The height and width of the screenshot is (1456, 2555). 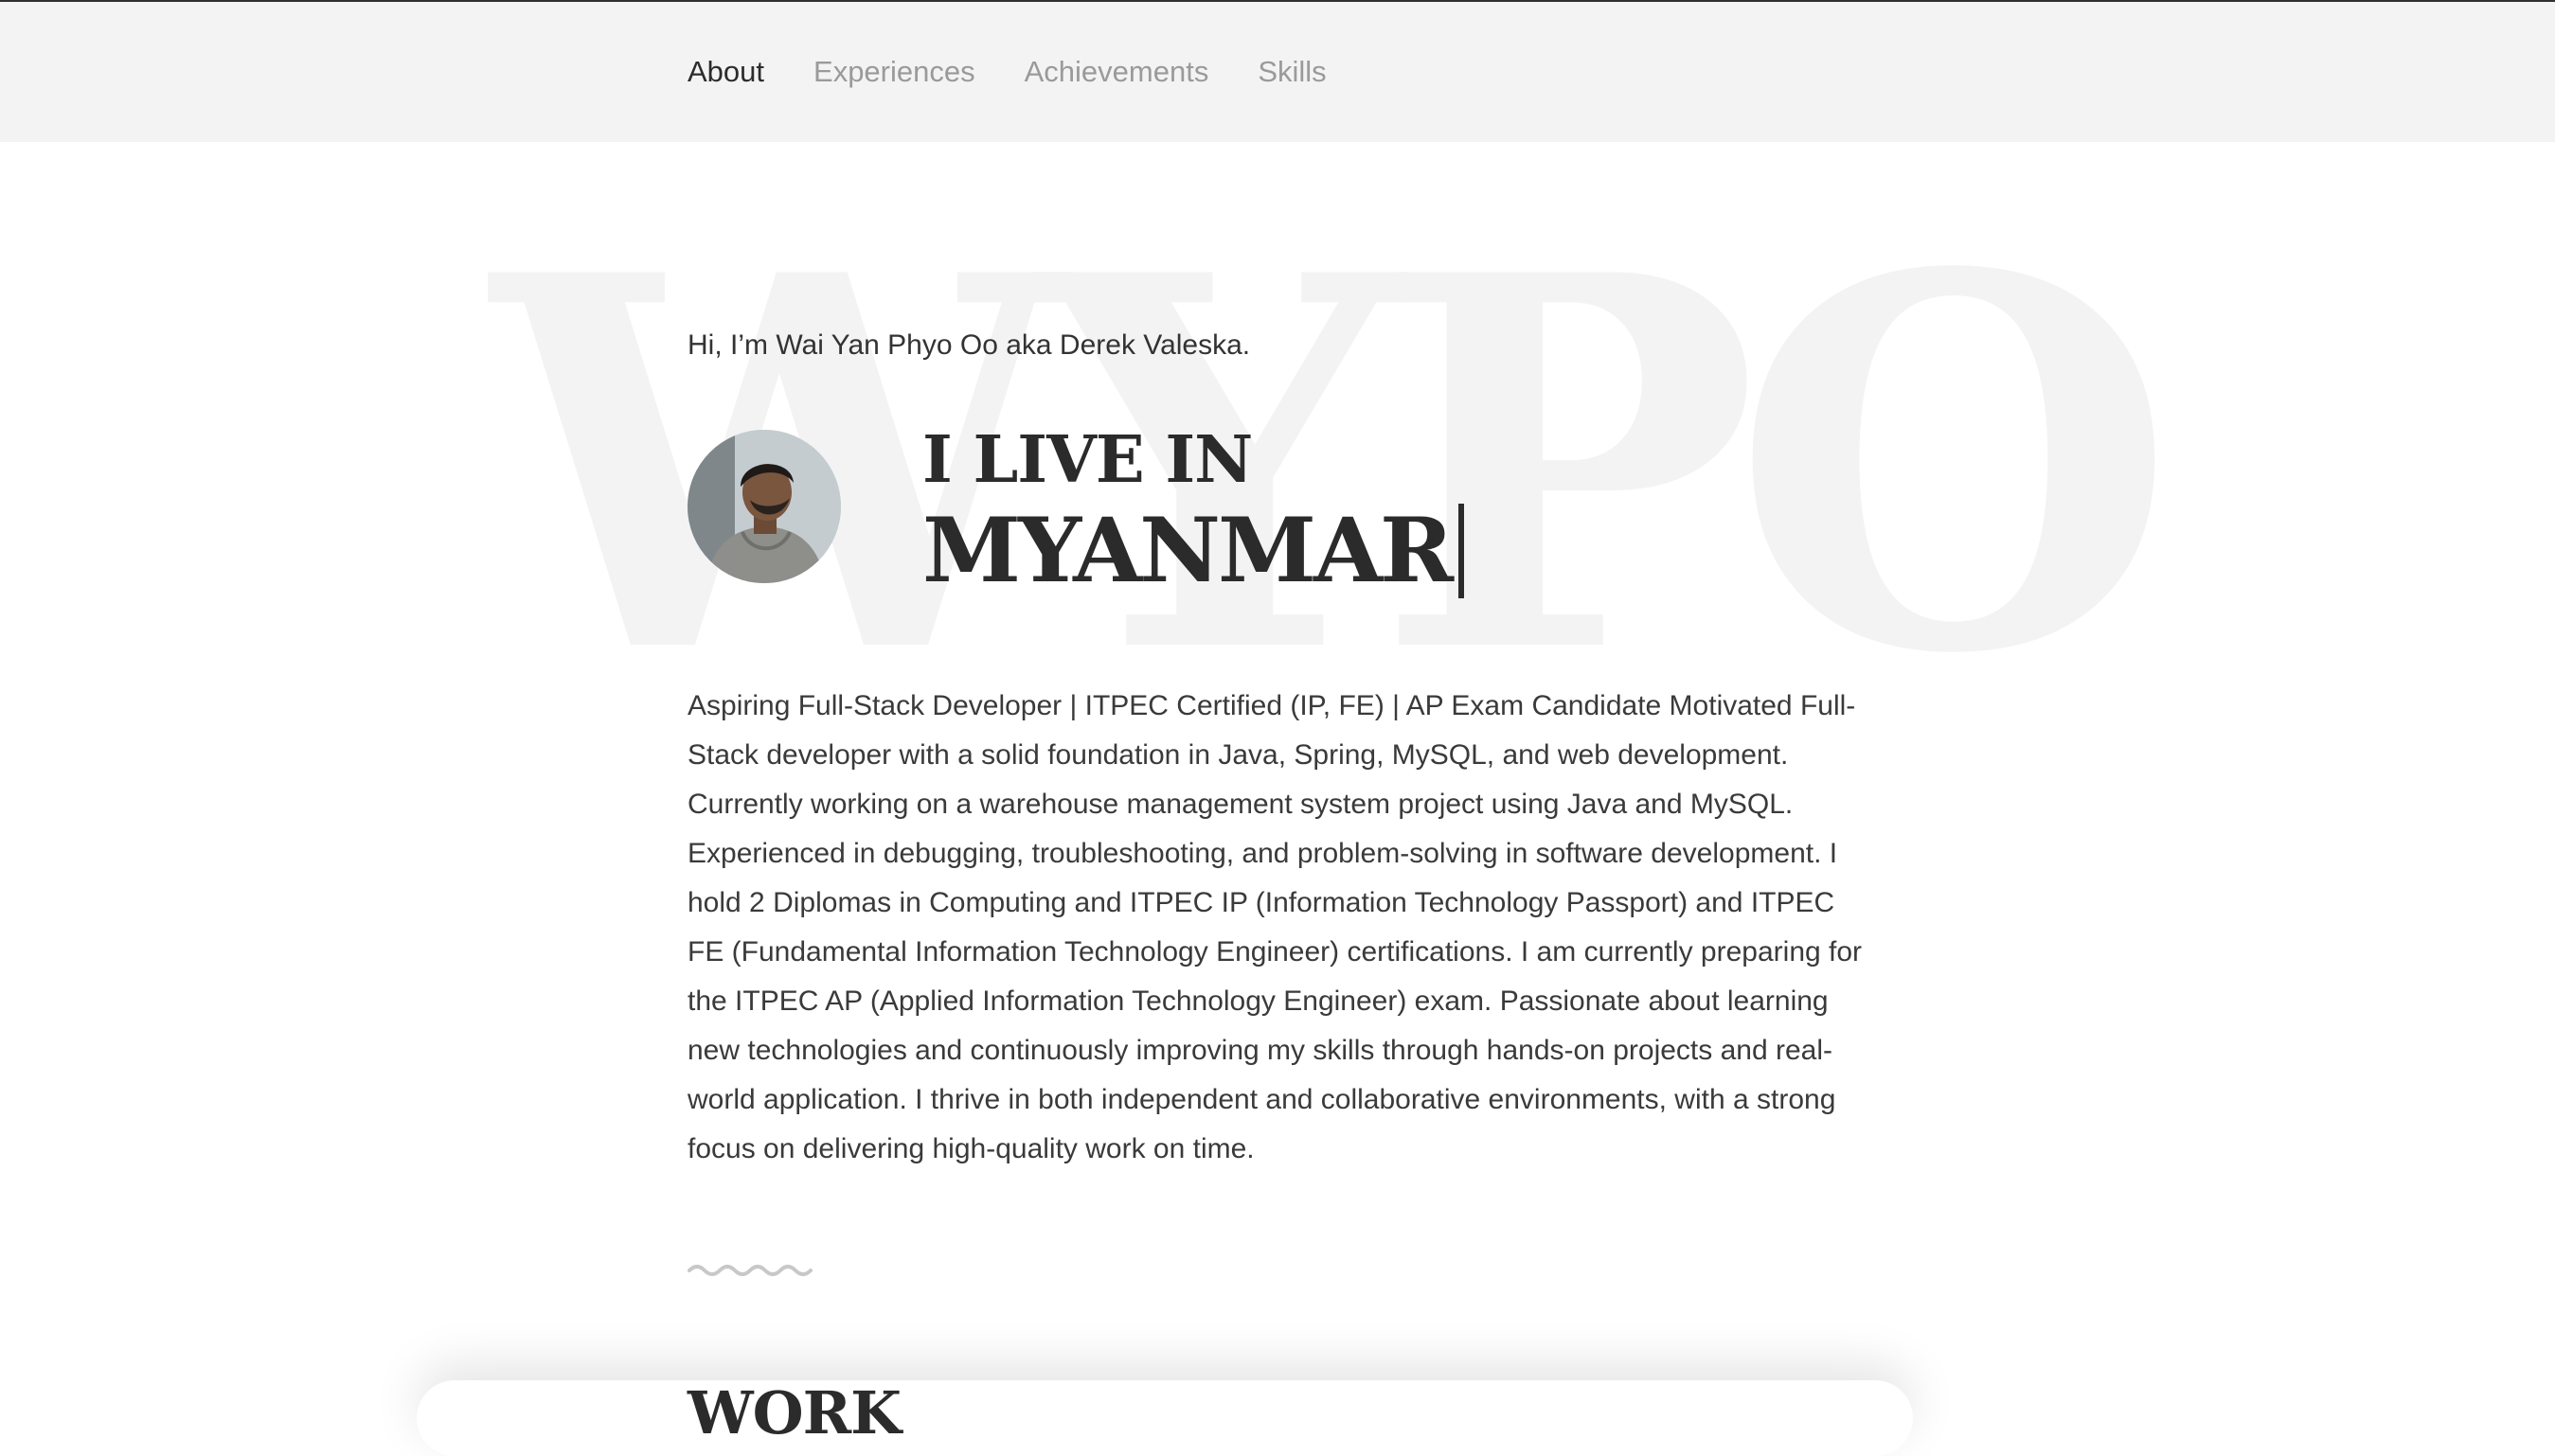 What do you see at coordinates (751, 1271) in the screenshot?
I see `wave-divider-icon` at bounding box center [751, 1271].